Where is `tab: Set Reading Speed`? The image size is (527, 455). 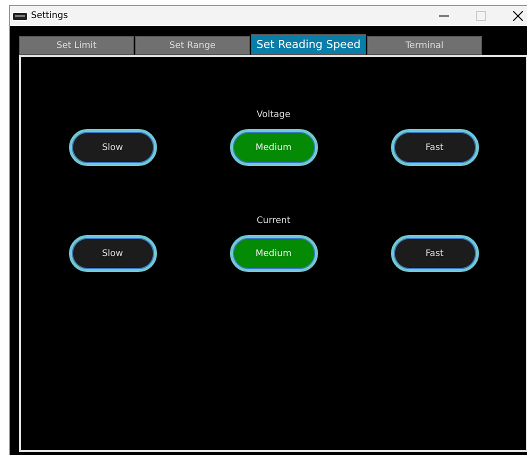
tab: Set Reading Speed is located at coordinates (308, 44).